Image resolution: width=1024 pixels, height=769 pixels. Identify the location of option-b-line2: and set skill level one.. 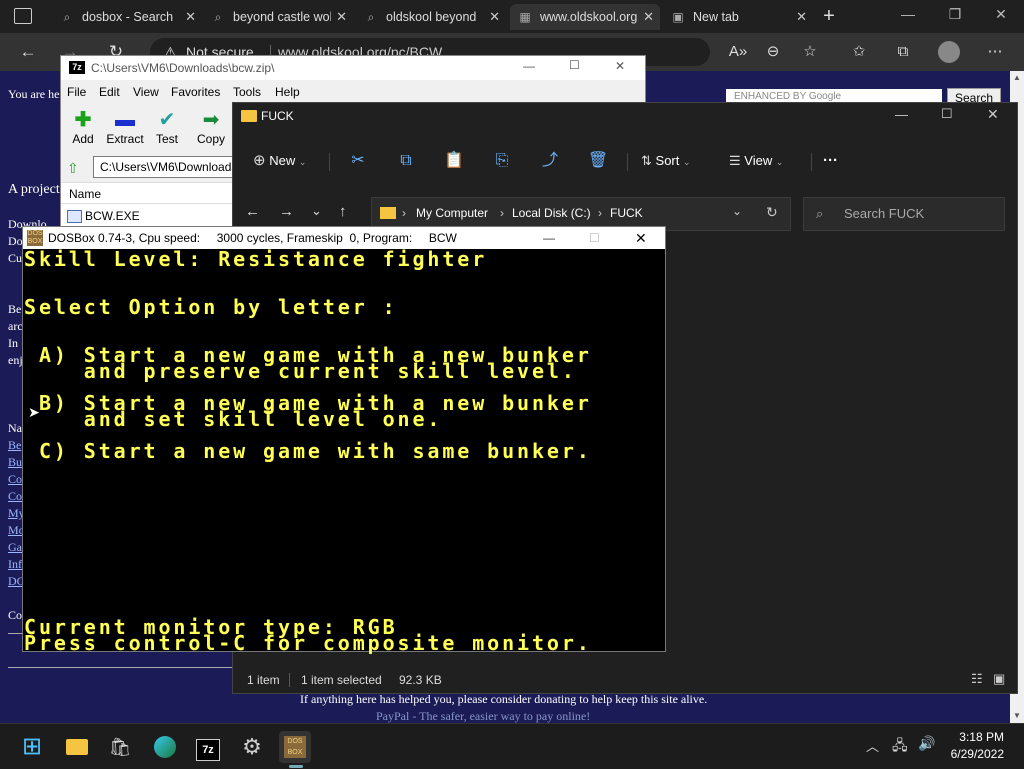
(233, 419).